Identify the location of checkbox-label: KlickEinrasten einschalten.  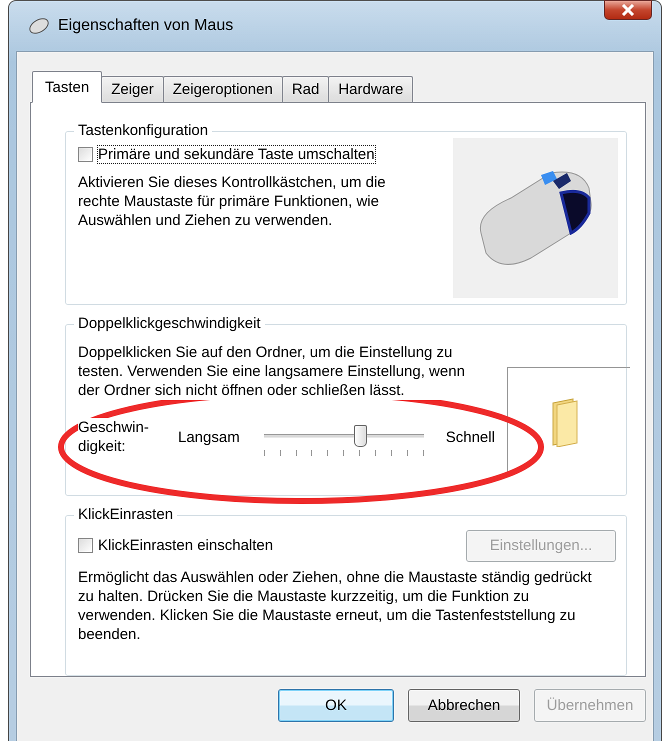
(186, 545).